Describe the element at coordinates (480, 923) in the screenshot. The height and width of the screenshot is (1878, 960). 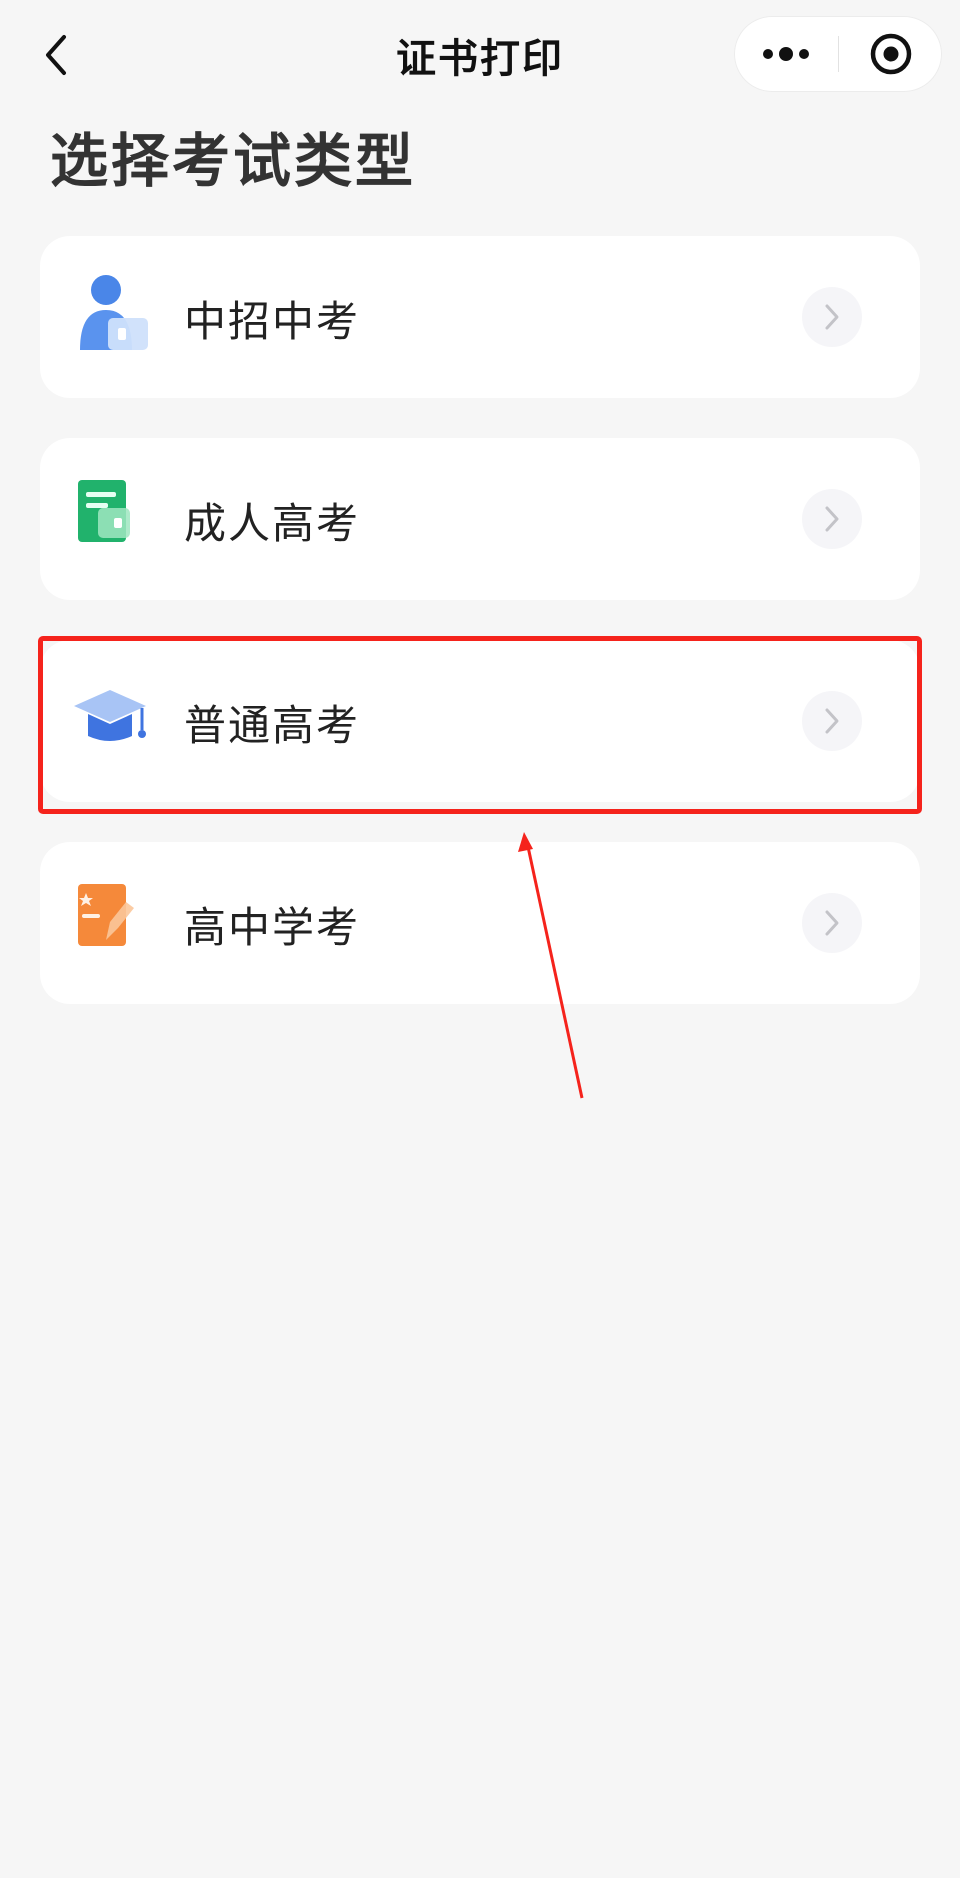
I see `exam-type-card-xuekao: 高中学考` at that location.